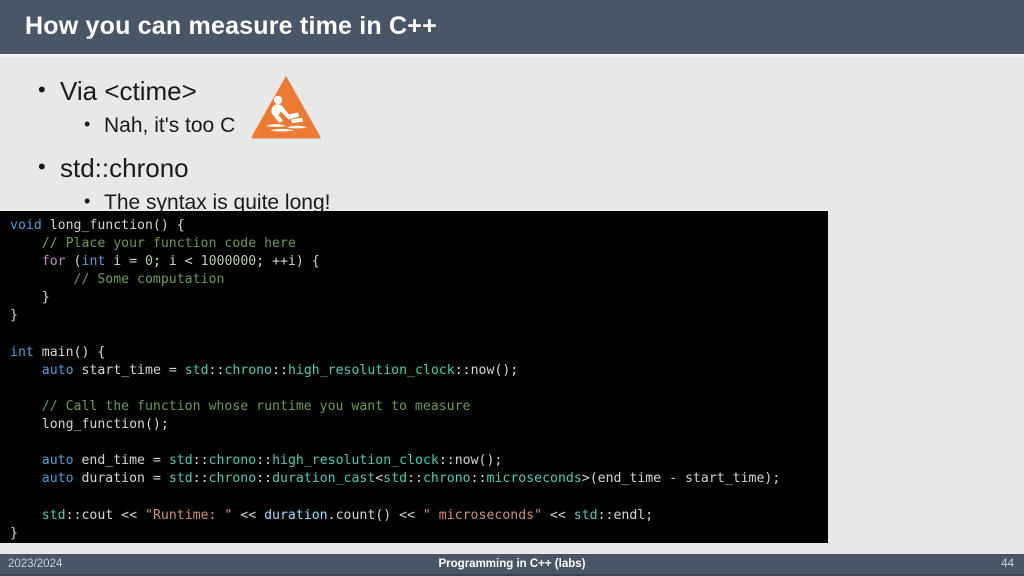 Image resolution: width=1024 pixels, height=576 pixels. What do you see at coordinates (286, 107) in the screenshot?
I see `warning-slip-hazard-icon` at bounding box center [286, 107].